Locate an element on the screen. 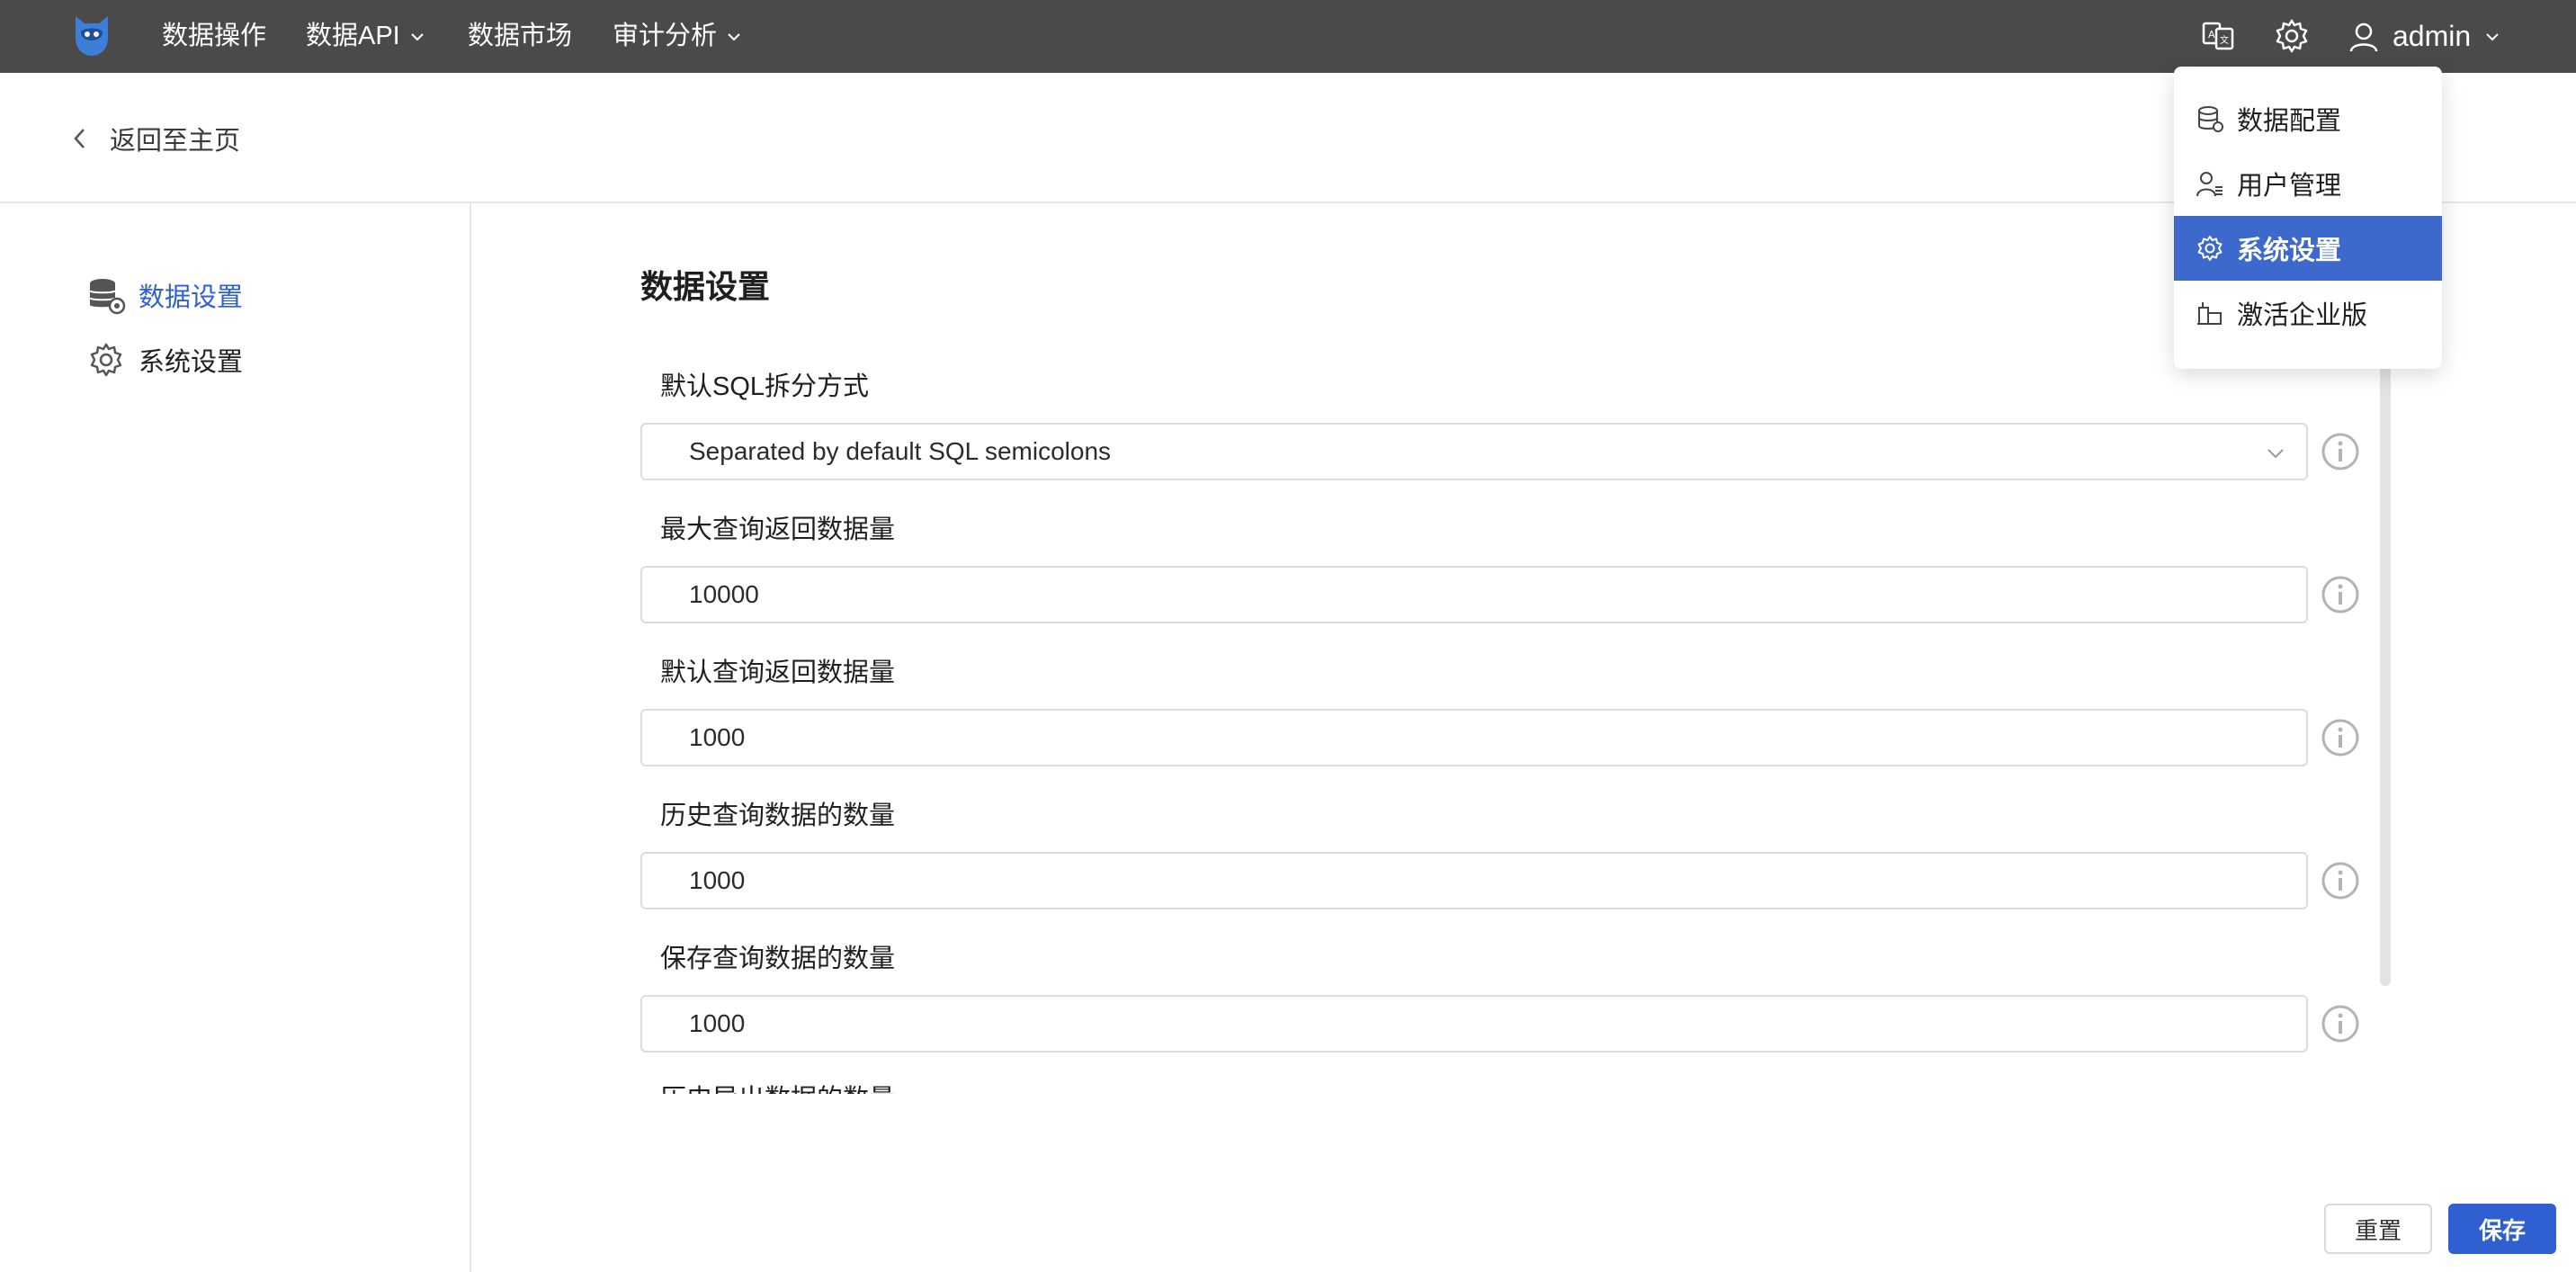 The width and height of the screenshot is (2576, 1272). field-label-default-query: 默认查询返回数据量 is located at coordinates (778, 672).